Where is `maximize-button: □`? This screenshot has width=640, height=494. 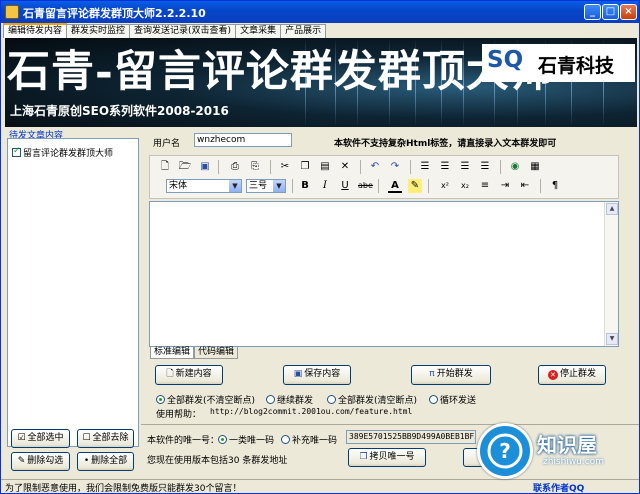
maximize-button: □ is located at coordinates (610, 12).